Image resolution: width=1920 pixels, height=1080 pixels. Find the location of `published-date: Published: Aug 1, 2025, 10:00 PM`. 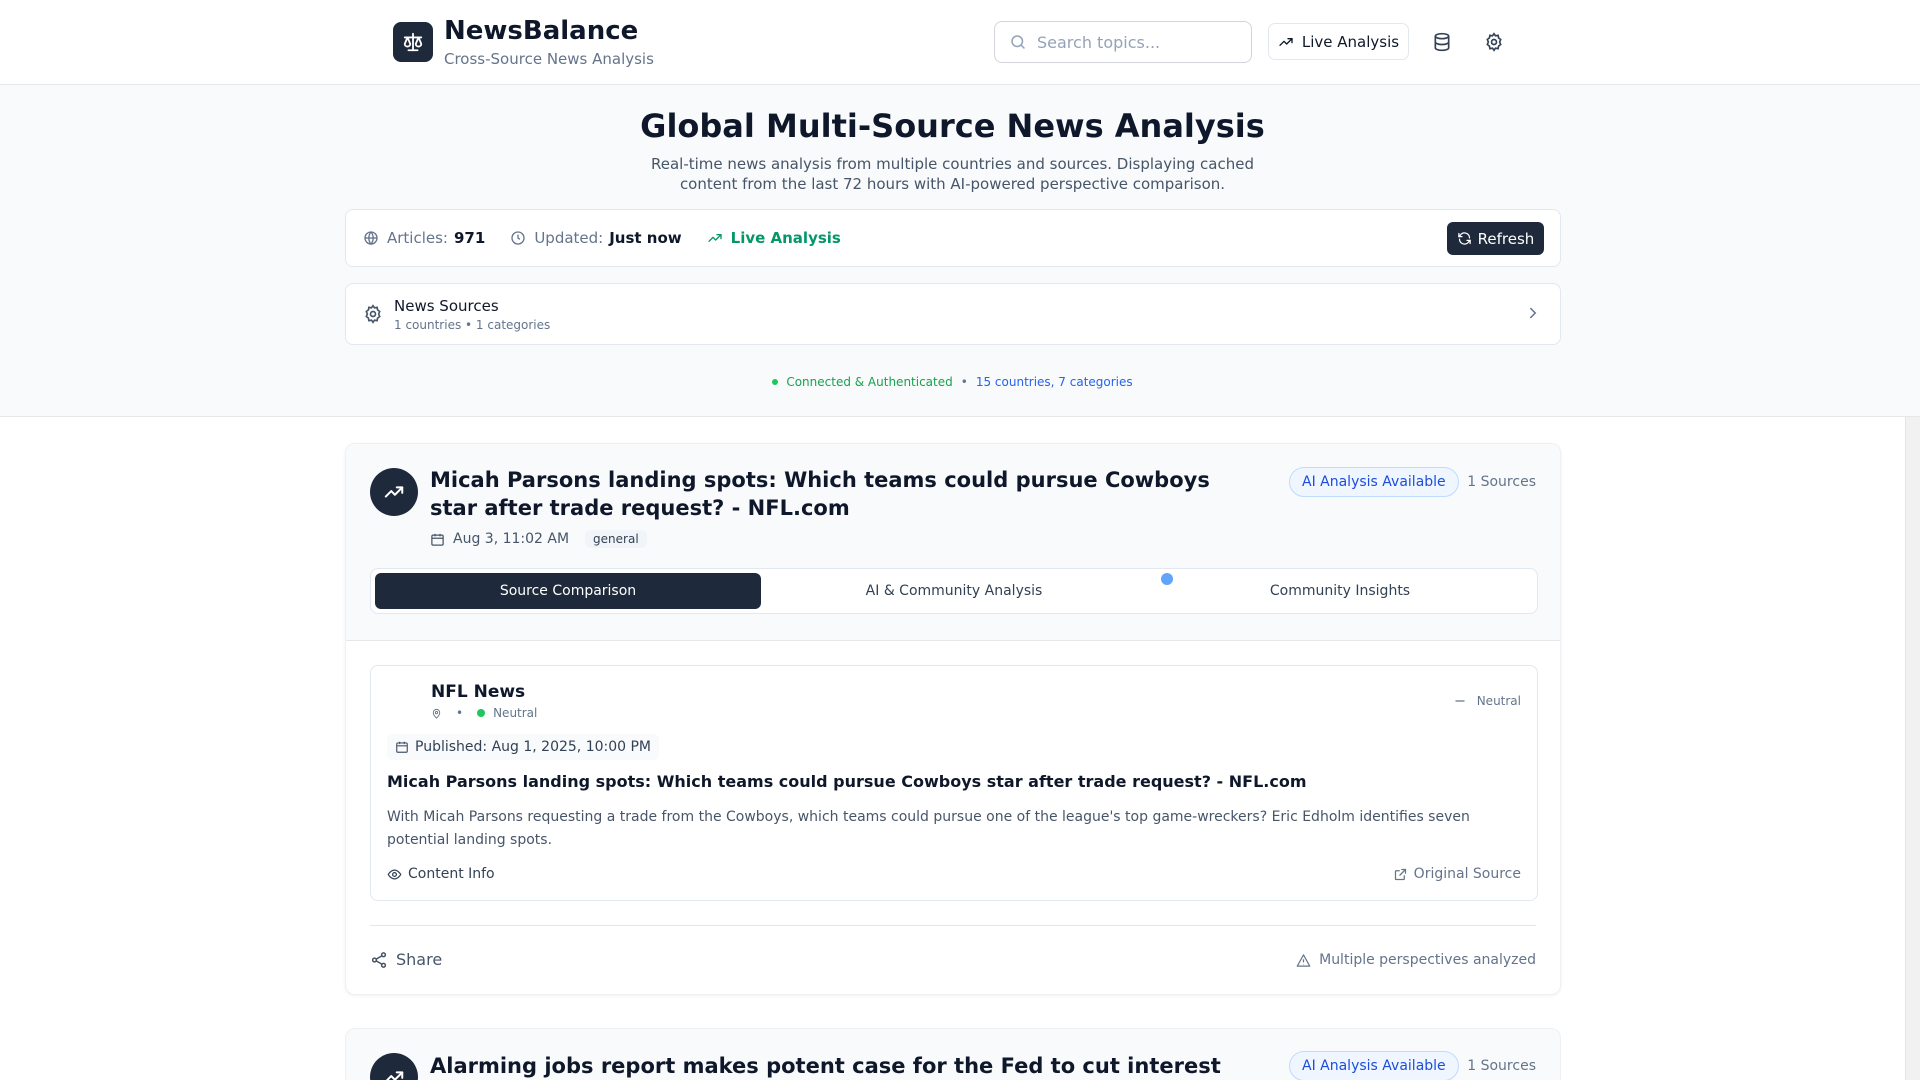

published-date: Published: Aug 1, 2025, 10:00 PM is located at coordinates (523, 747).